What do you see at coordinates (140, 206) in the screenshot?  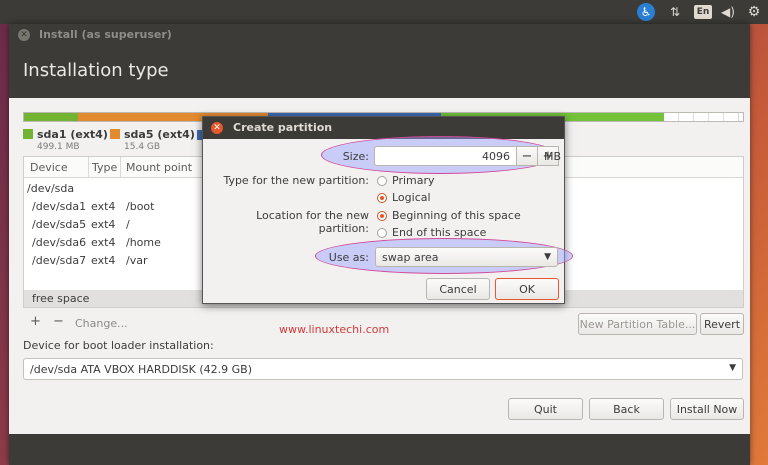 I see `cell-mount: /boot` at bounding box center [140, 206].